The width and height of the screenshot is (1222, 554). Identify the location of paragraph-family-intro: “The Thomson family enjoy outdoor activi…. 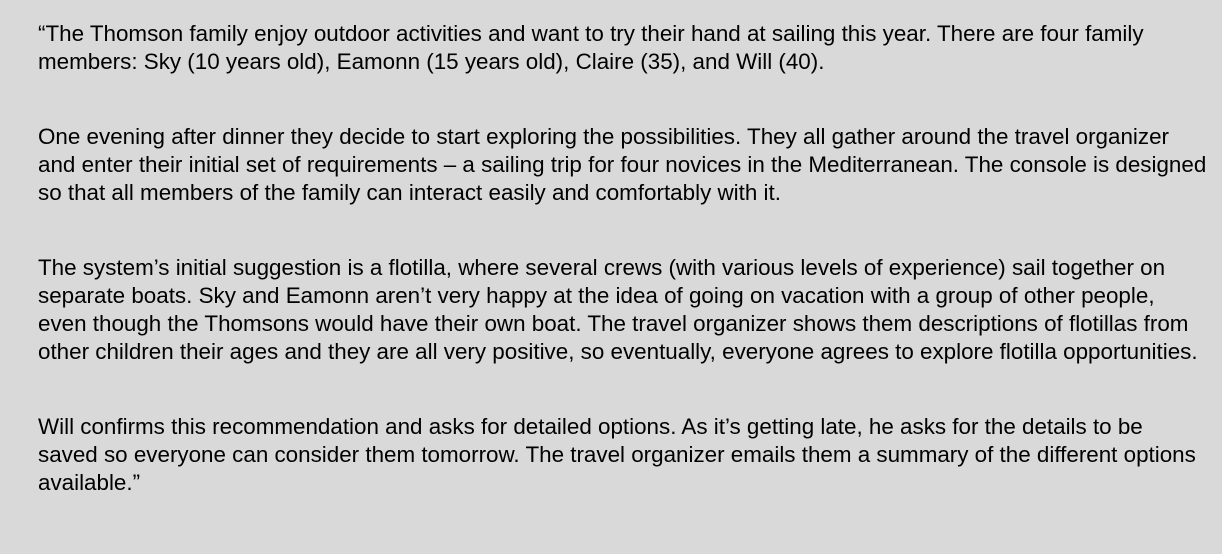
(591, 47).